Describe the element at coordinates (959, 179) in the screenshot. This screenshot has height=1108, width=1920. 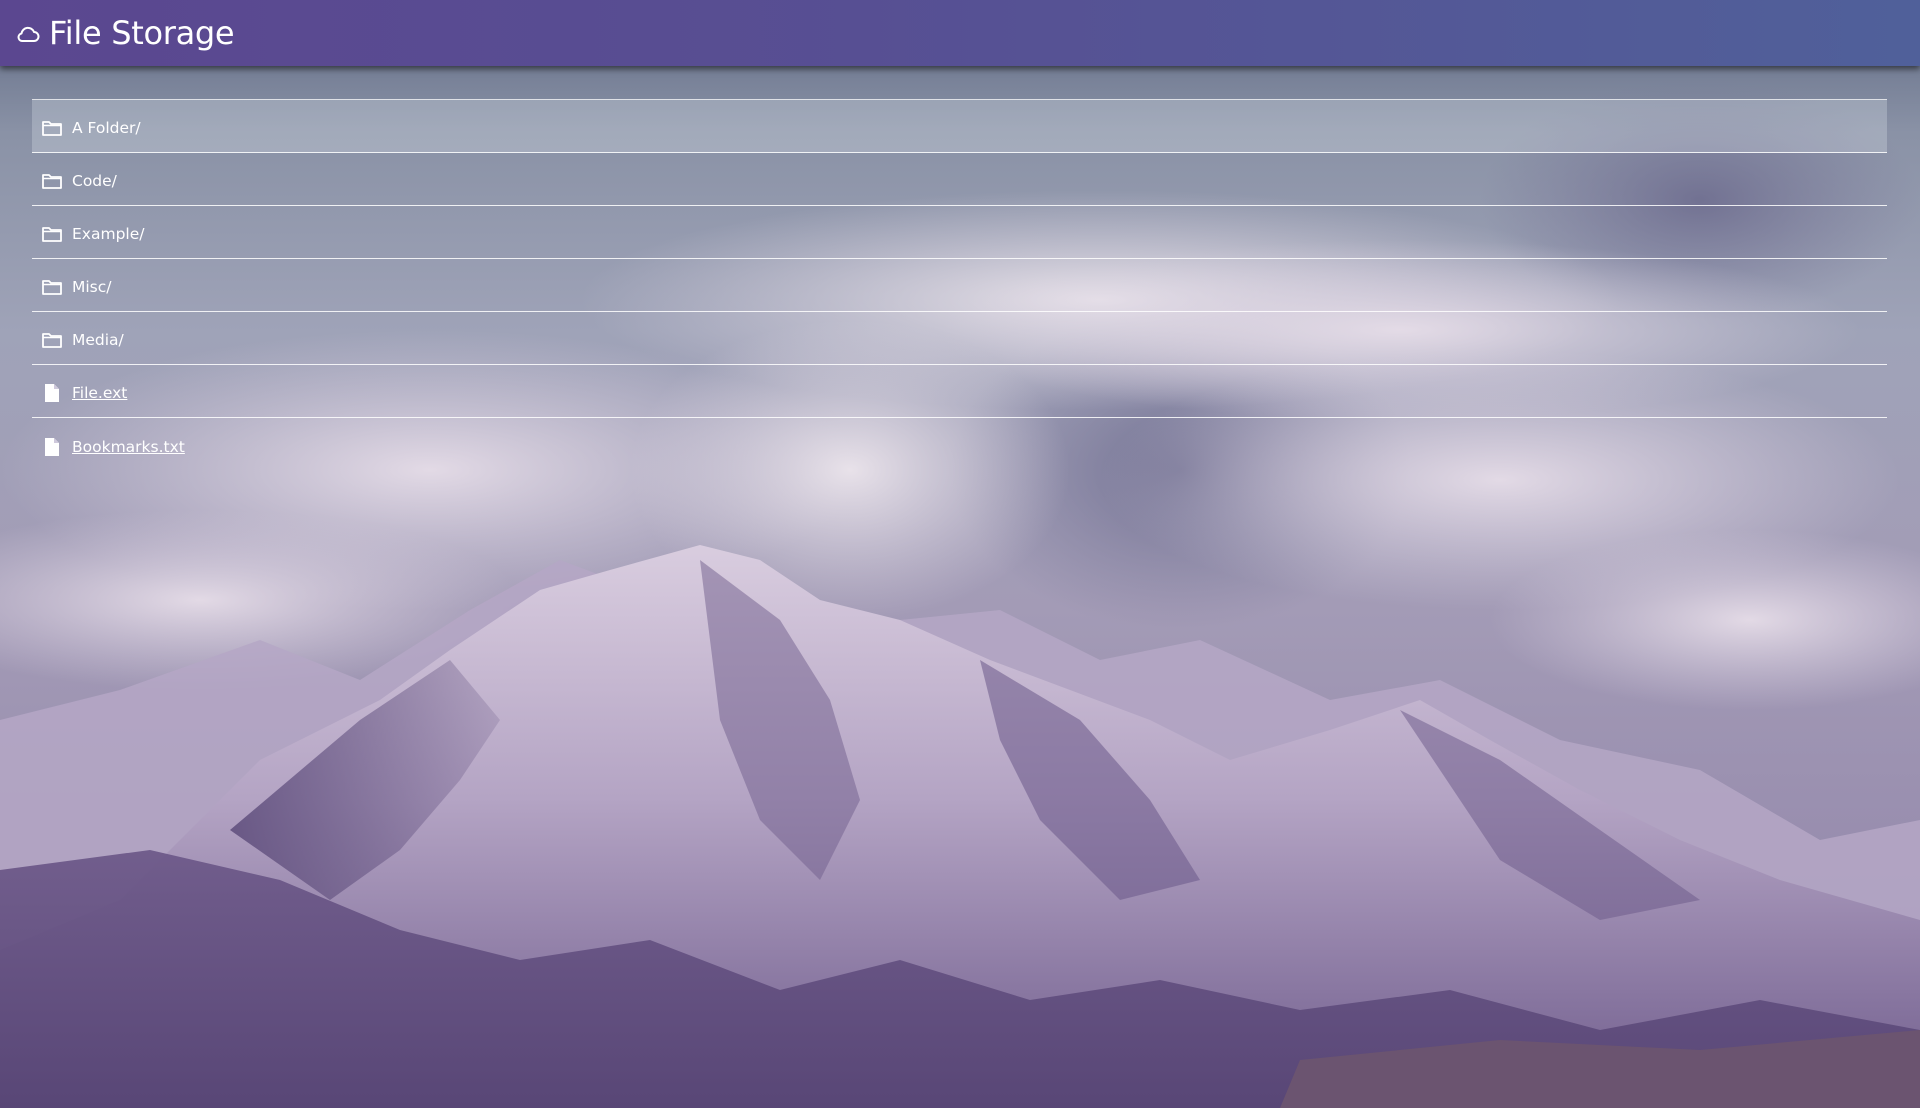
I see `list-item-folder: Code/` at that location.